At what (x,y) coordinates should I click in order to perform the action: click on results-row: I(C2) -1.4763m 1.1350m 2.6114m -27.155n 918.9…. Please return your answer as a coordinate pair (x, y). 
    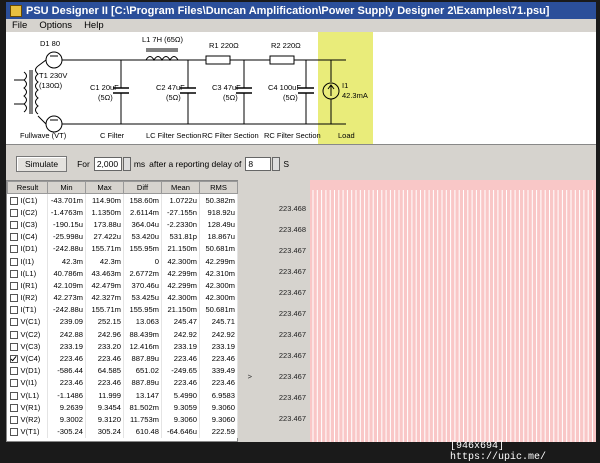
    Looking at the image, I should click on (122, 212).